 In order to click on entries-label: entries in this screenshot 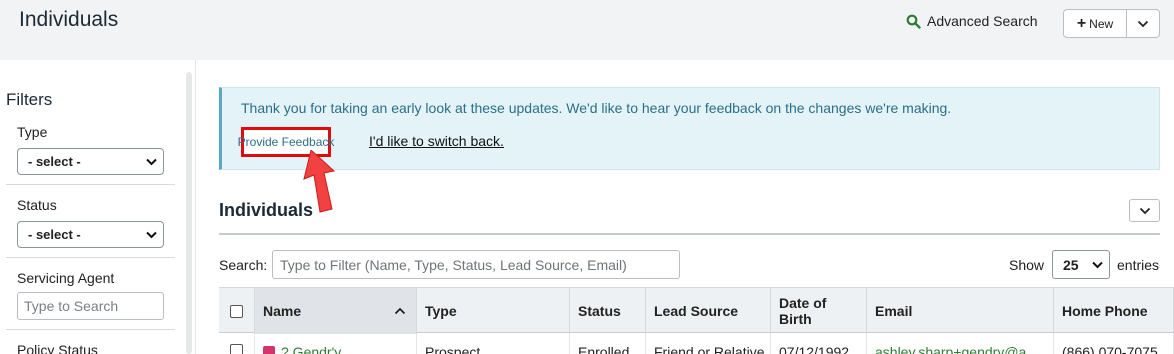, I will do `click(1138, 265)`.